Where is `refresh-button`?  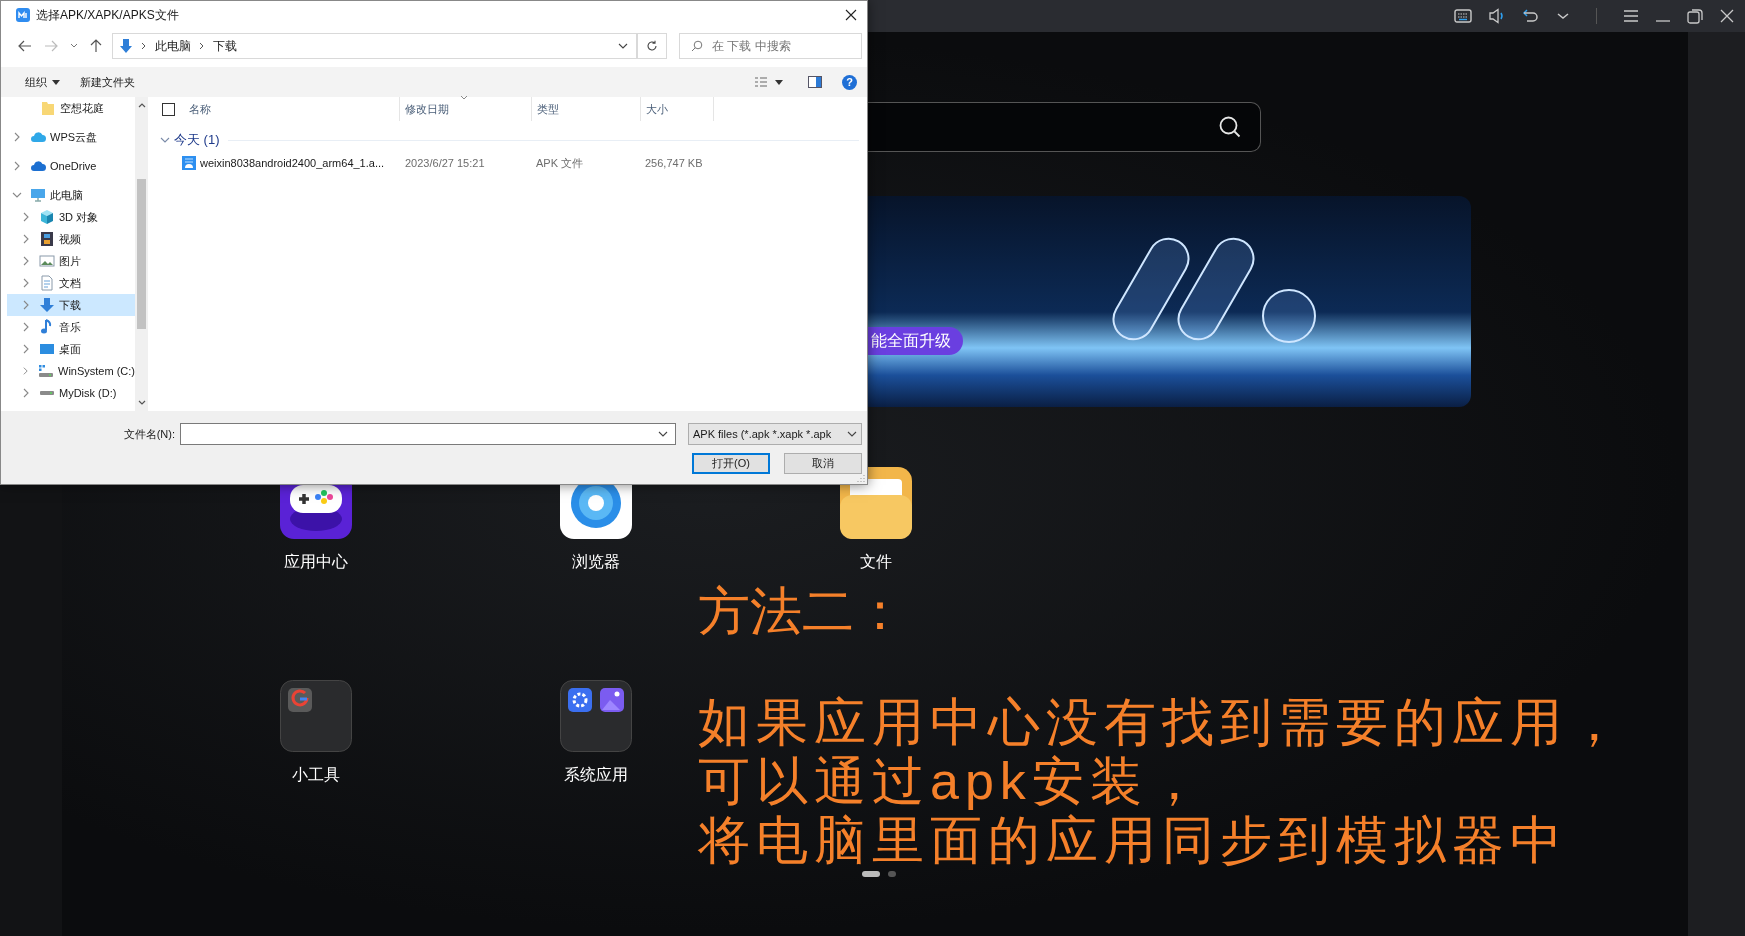 refresh-button is located at coordinates (652, 46).